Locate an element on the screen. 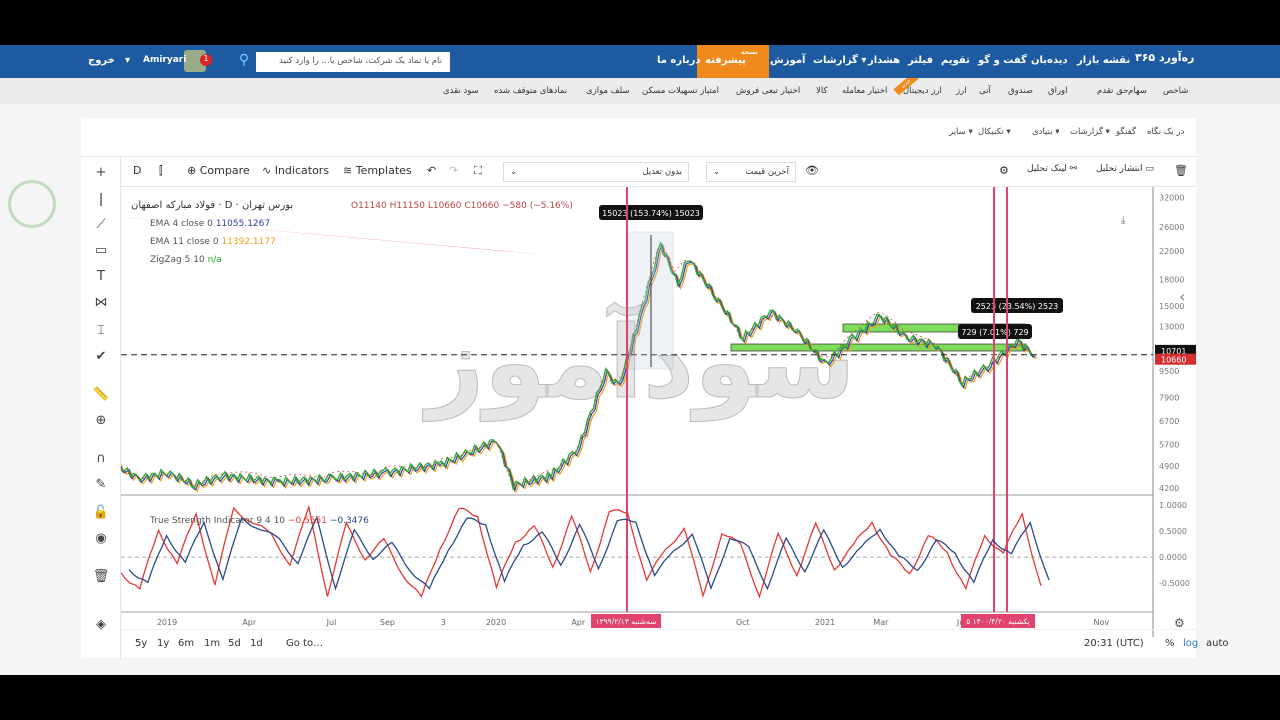 The width and height of the screenshot is (1280, 720). price-tick: 7900 is located at coordinates (1169, 398).